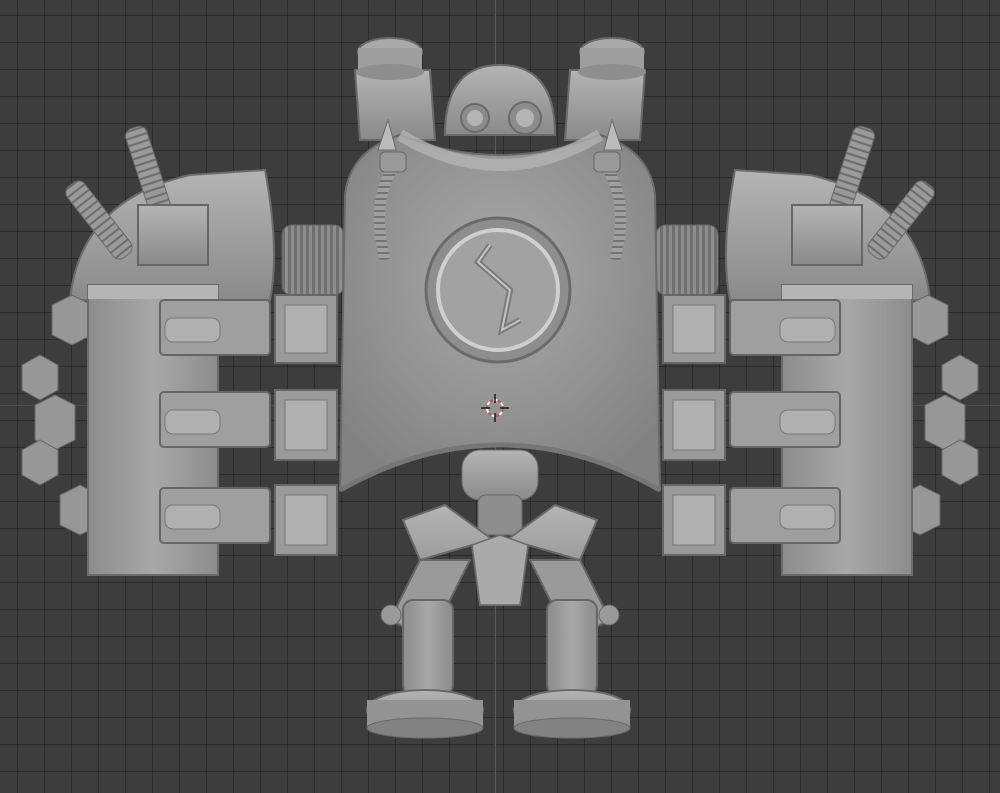  Describe the element at coordinates (313, 260) in the screenshot. I see `left-gear` at that location.